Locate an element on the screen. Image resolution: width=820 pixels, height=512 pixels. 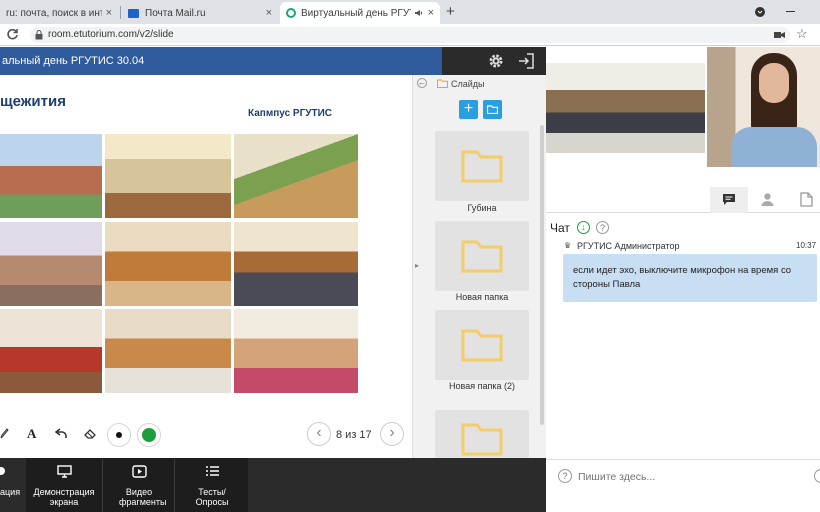
add-slide-button: + is located at coordinates (468, 109).